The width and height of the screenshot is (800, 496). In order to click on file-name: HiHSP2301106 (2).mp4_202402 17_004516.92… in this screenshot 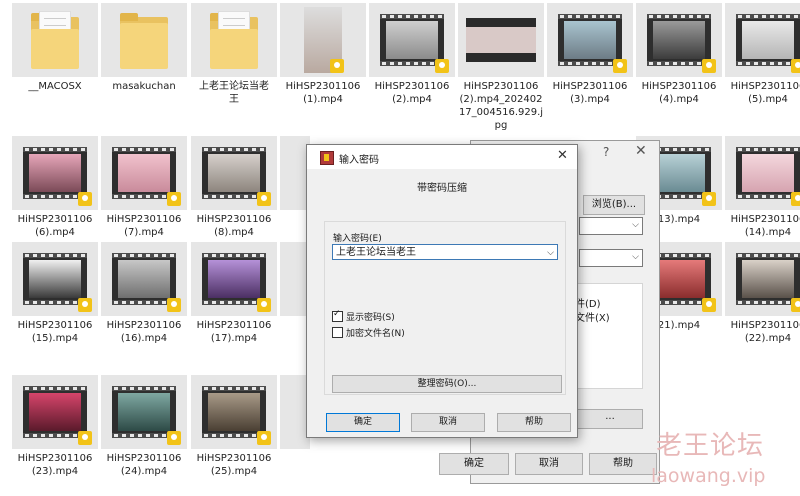, I will do `click(501, 106)`.